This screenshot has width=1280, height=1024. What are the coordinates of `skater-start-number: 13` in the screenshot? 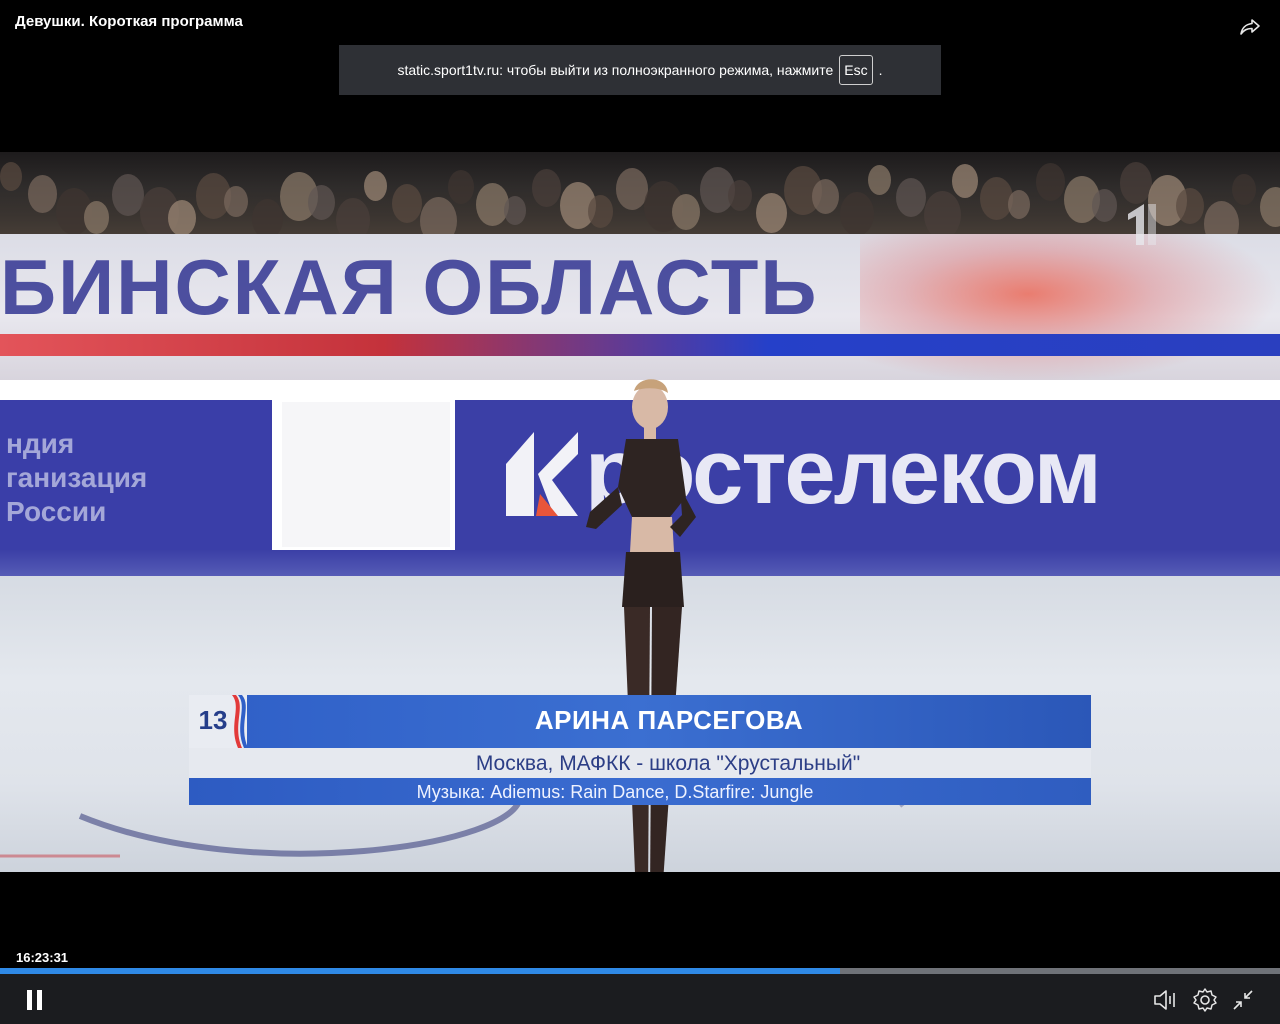 It's located at (213, 720).